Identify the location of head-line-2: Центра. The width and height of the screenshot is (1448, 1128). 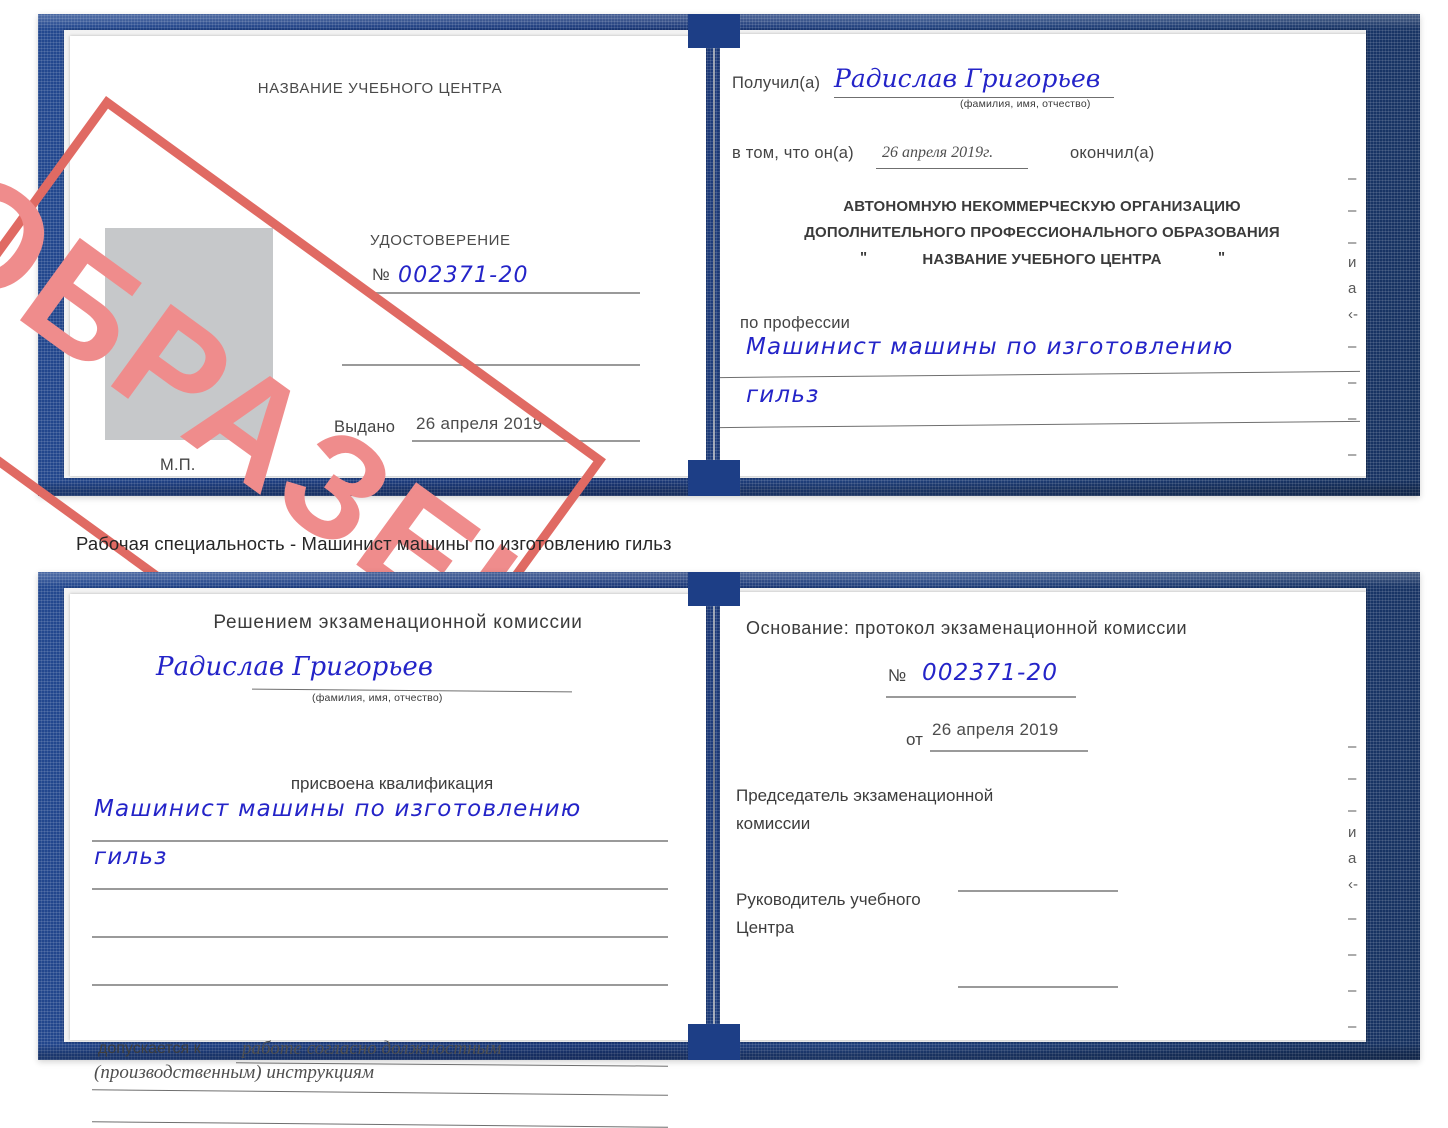
(765, 927).